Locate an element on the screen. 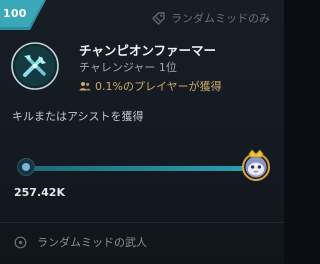 This screenshot has width=320, height=264. crossed-tools-emblem-icon is located at coordinates (35, 66).